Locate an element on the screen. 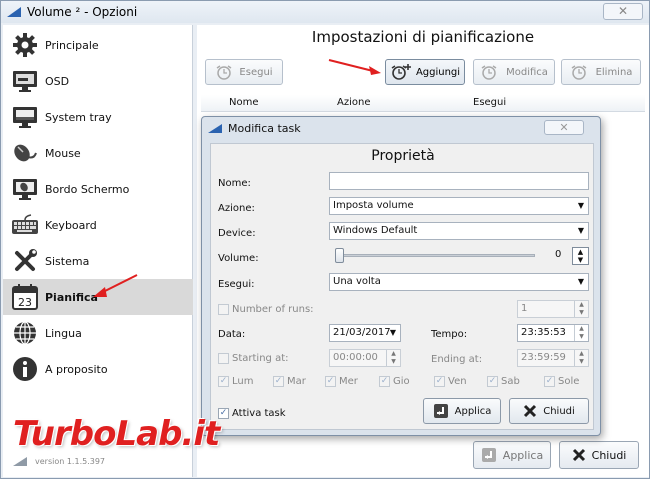 The image size is (650, 479). action-value: Imposta volume is located at coordinates (373, 205).